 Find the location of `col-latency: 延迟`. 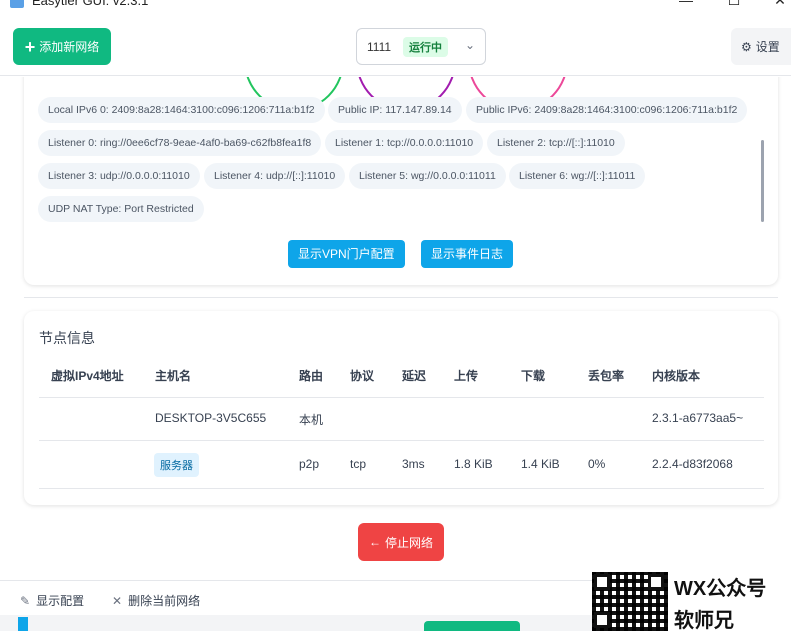

col-latency: 延迟 is located at coordinates (414, 376).